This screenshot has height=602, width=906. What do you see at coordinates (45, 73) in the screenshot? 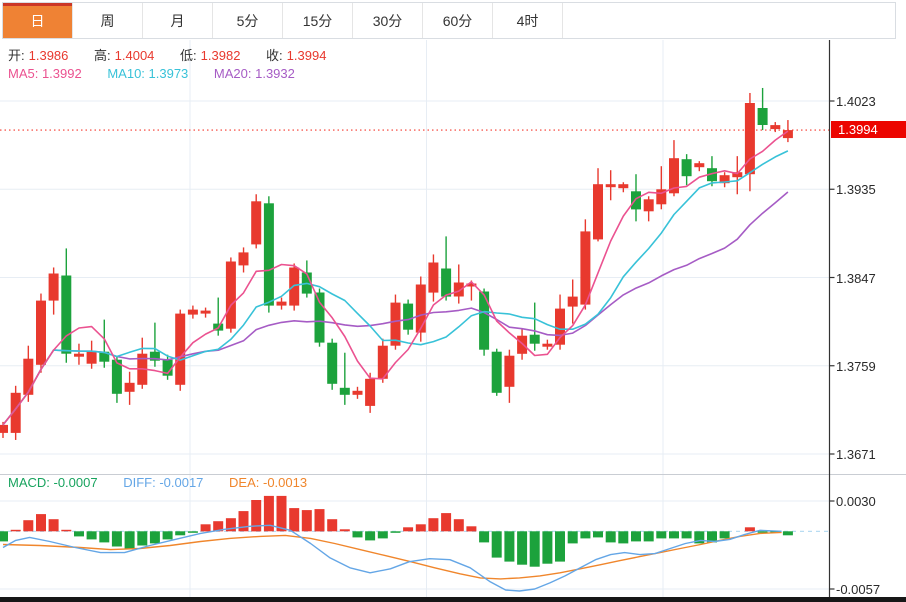
I see `ma5-legend: MA5: 1.3992` at bounding box center [45, 73].